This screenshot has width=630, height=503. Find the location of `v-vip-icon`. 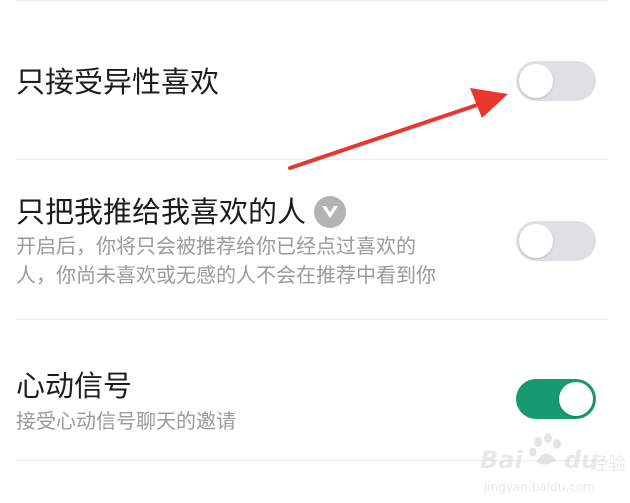

v-vip-icon is located at coordinates (330, 212).